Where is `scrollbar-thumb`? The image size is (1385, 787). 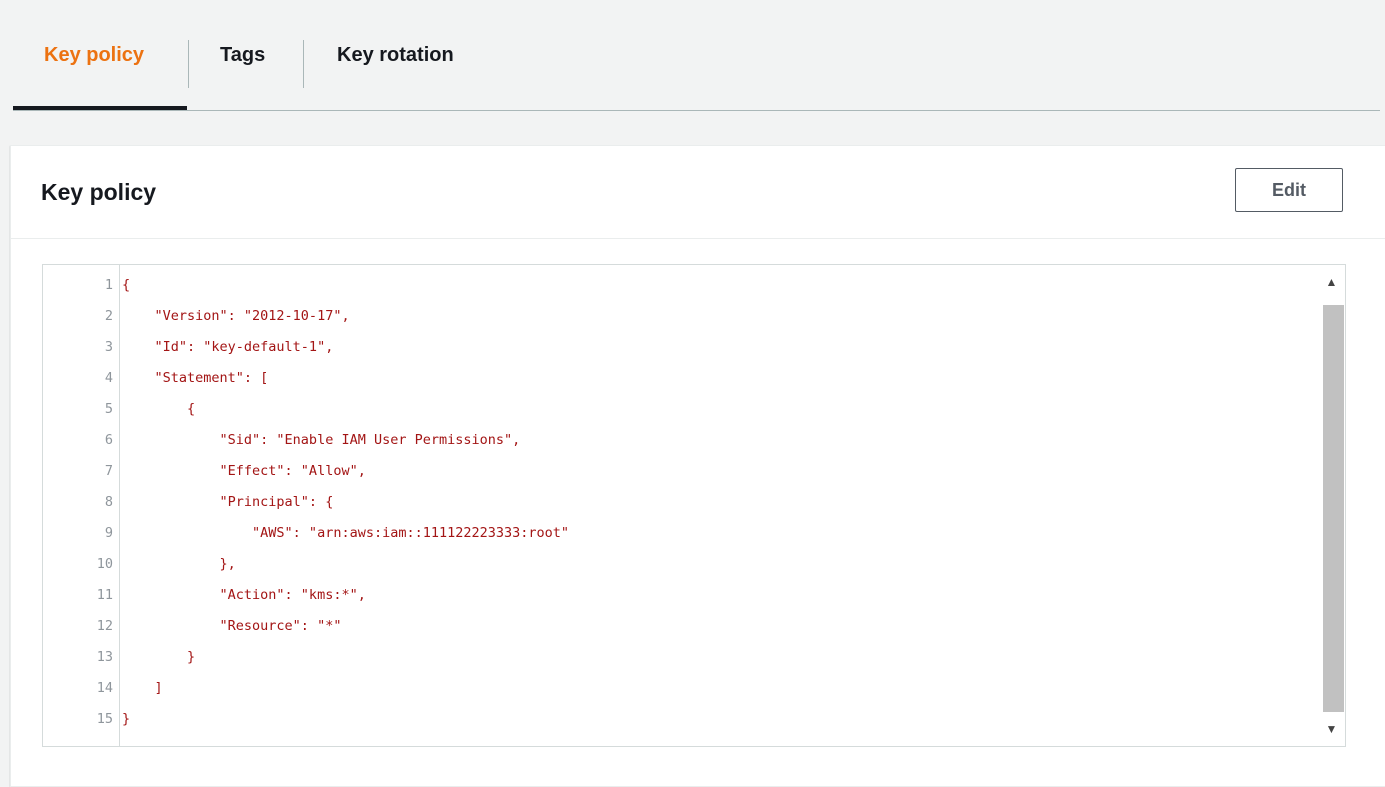 scrollbar-thumb is located at coordinates (1333, 508).